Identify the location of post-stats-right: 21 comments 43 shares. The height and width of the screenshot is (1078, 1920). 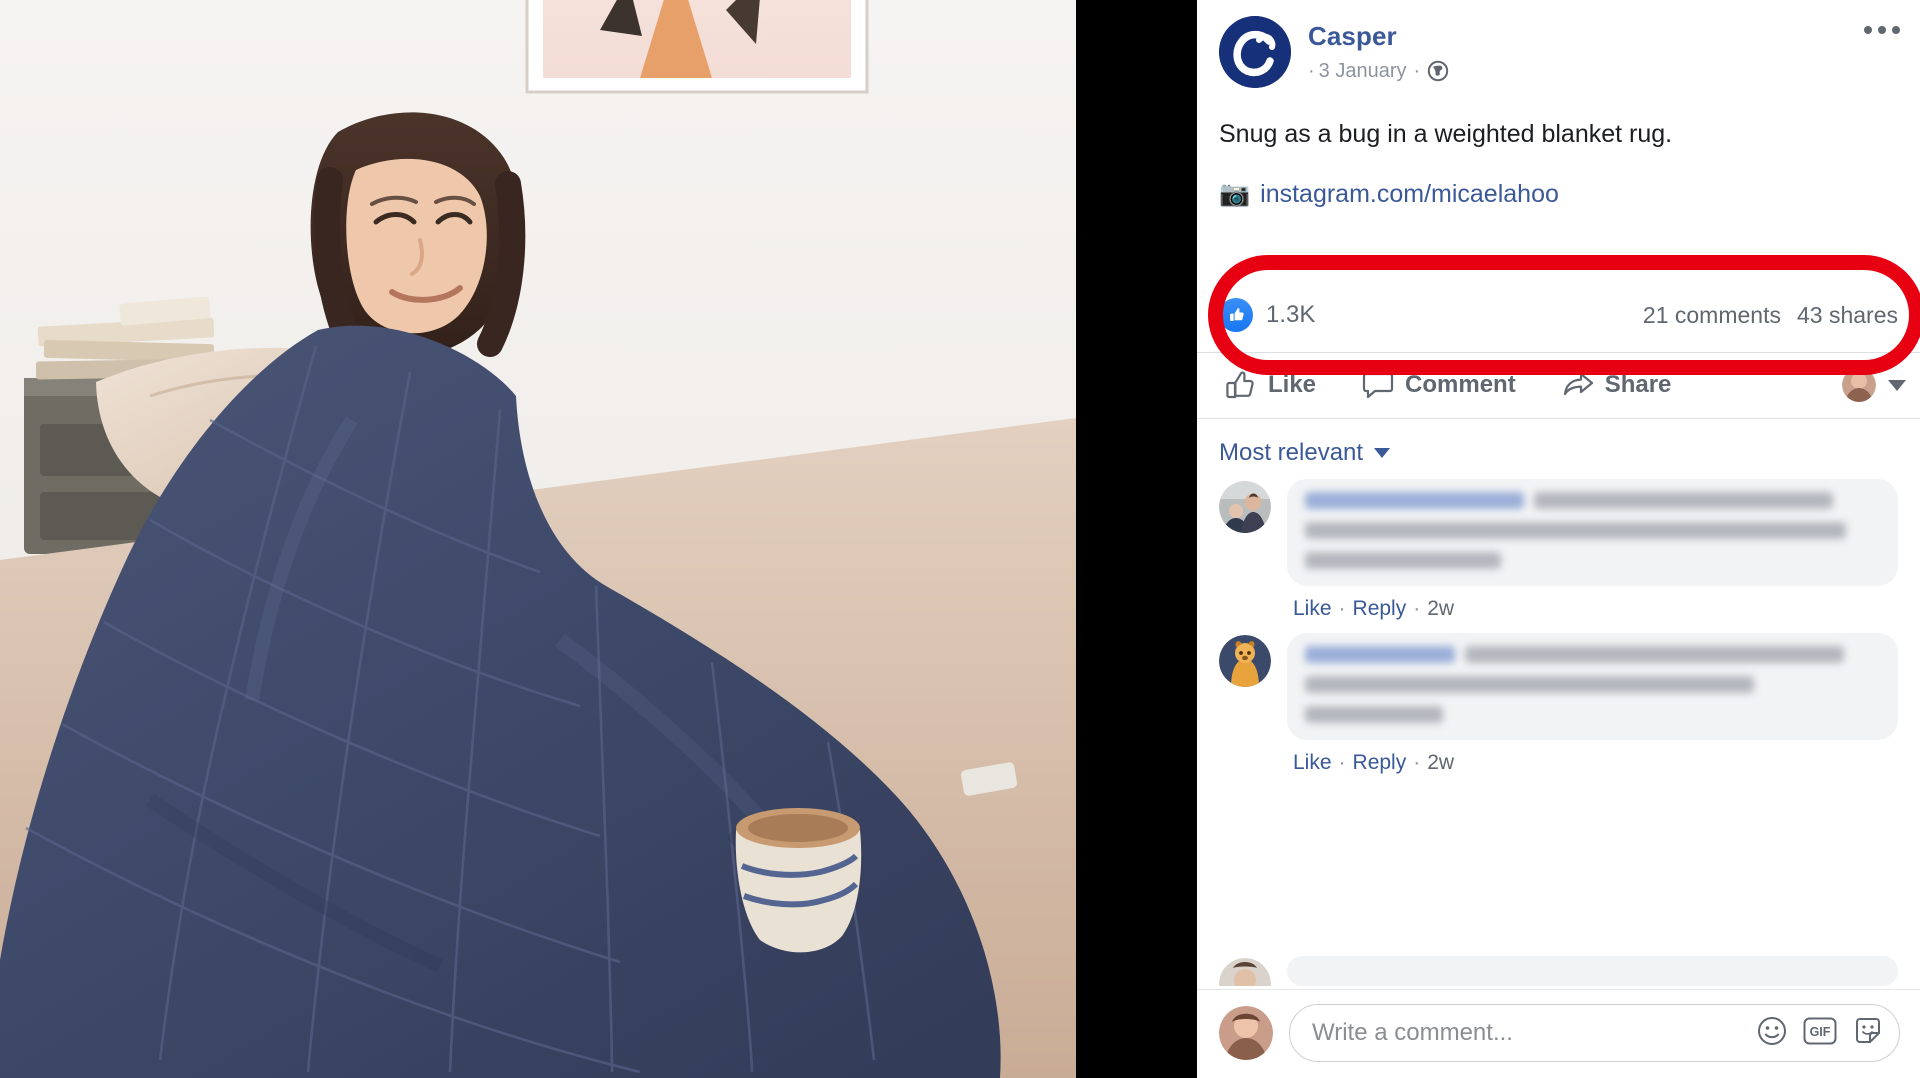
(1770, 315).